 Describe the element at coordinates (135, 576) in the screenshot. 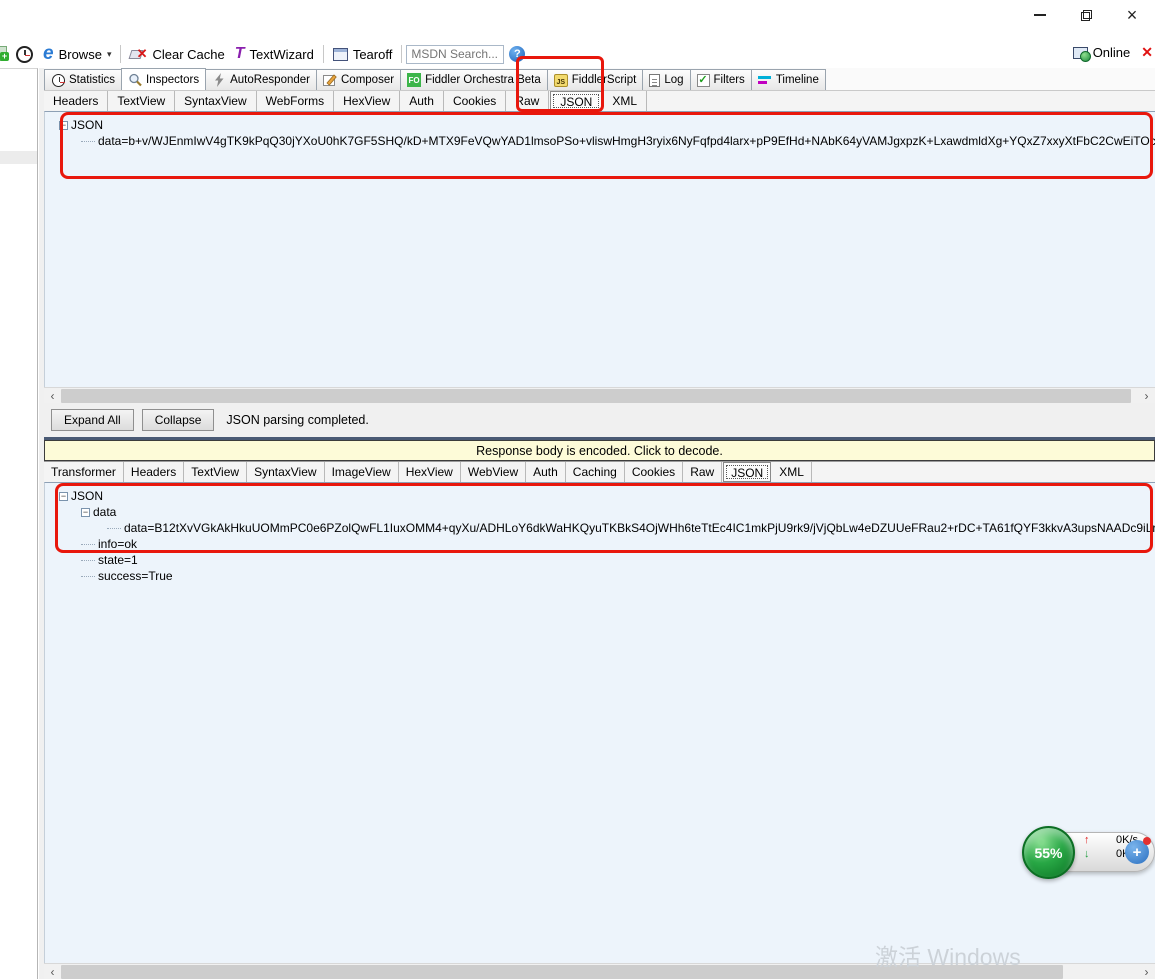

I see `tree-node-label: success=True` at that location.